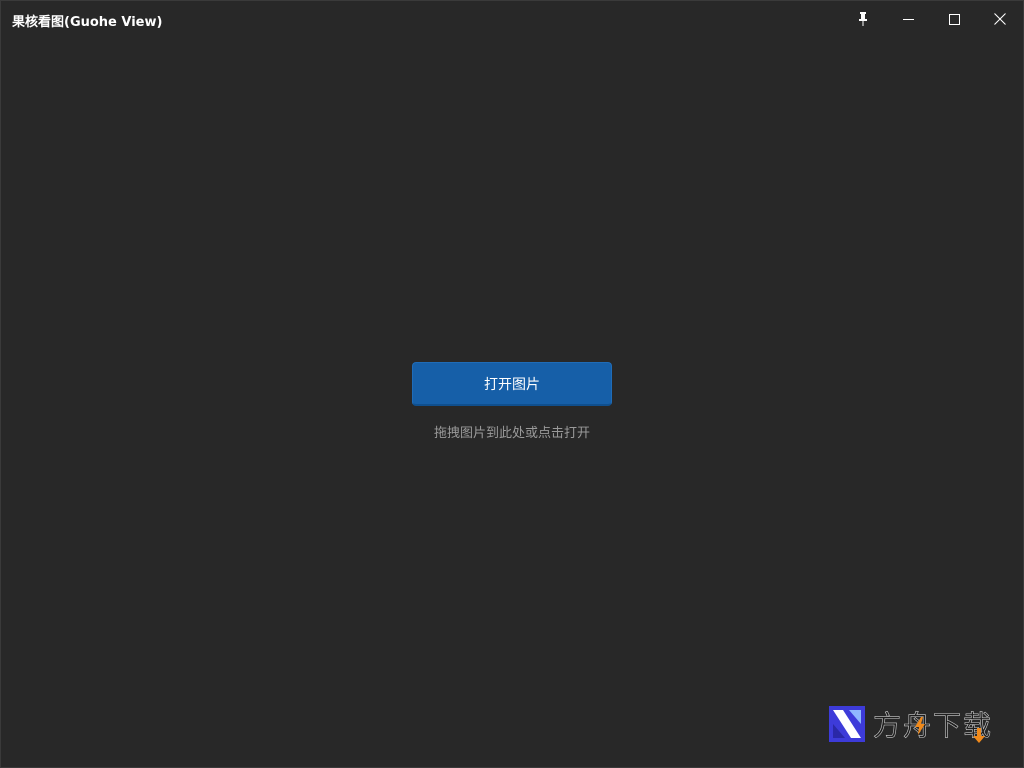 This screenshot has height=768, width=1024. I want to click on pin-button, so click(863, 19).